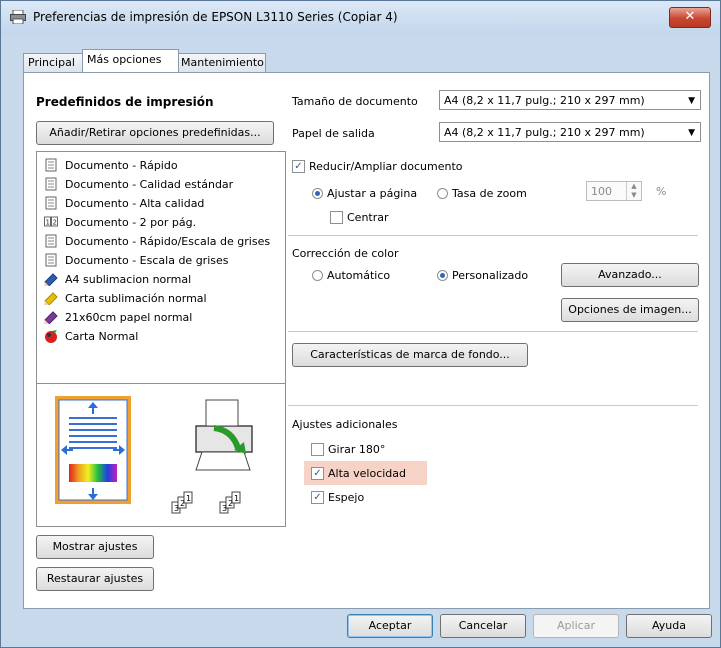 This screenshot has height=648, width=721. Describe the element at coordinates (224, 508) in the screenshot. I see `svg-text: 3` at that location.